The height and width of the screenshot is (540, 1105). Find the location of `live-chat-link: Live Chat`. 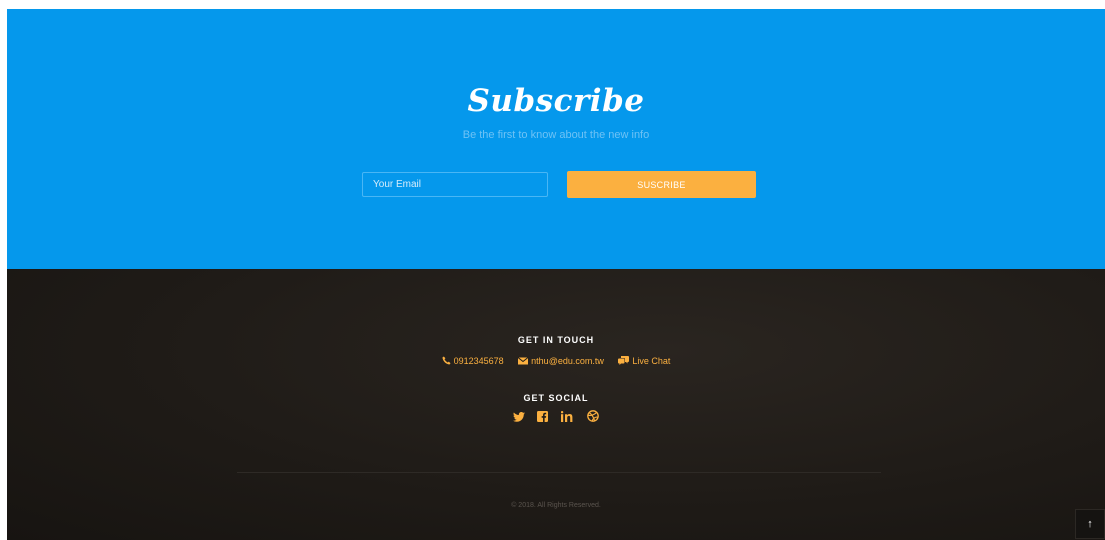

live-chat-link: Live Chat is located at coordinates (644, 360).